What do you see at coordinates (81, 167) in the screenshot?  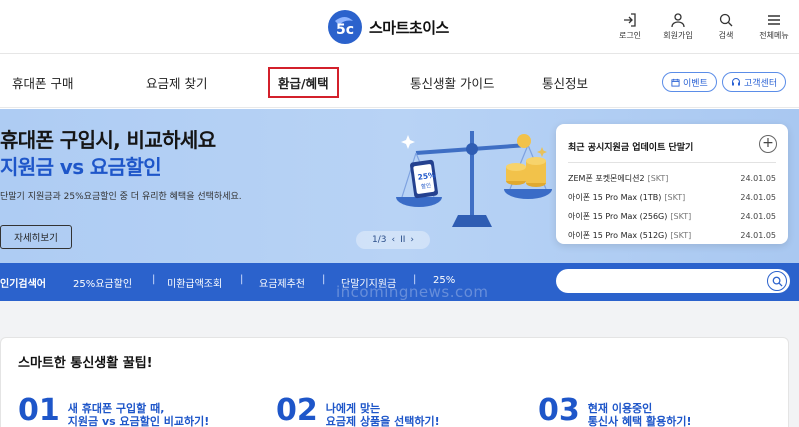 I see `hero-subtitle: 지원금 vs 요금할인` at bounding box center [81, 167].